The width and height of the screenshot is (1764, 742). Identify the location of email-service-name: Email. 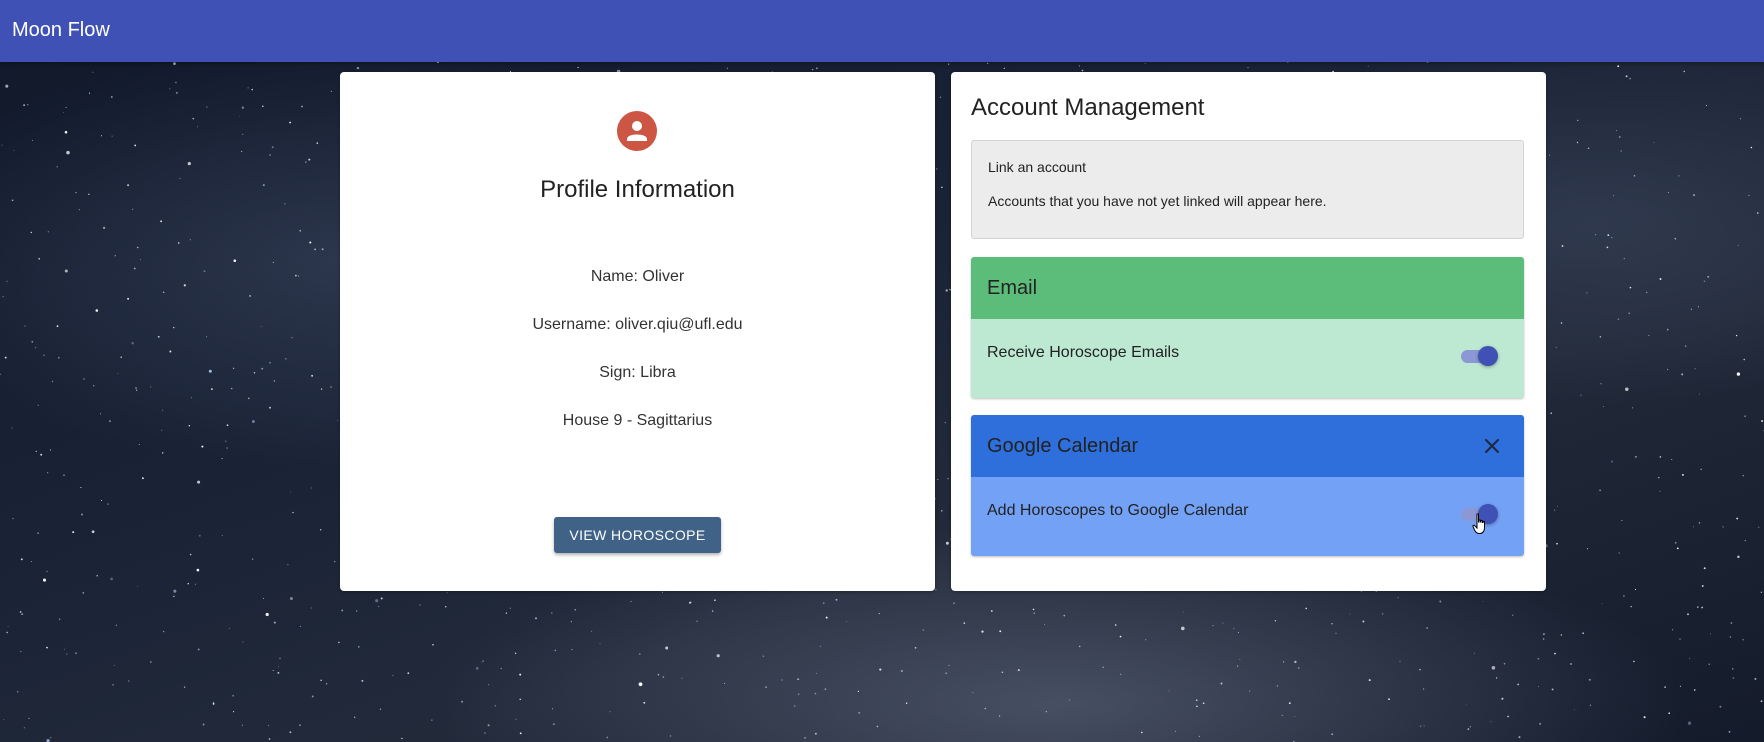
(1012, 288).